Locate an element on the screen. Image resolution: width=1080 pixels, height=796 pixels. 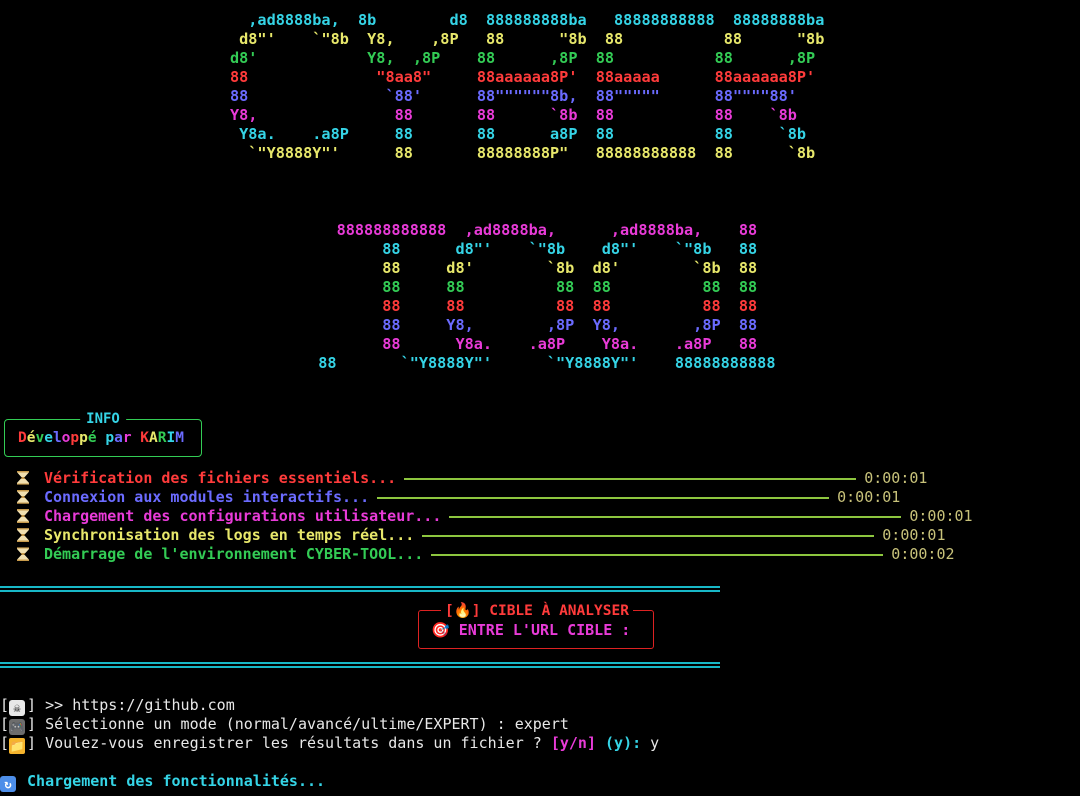
reload-icon: ↻ is located at coordinates (8, 784).